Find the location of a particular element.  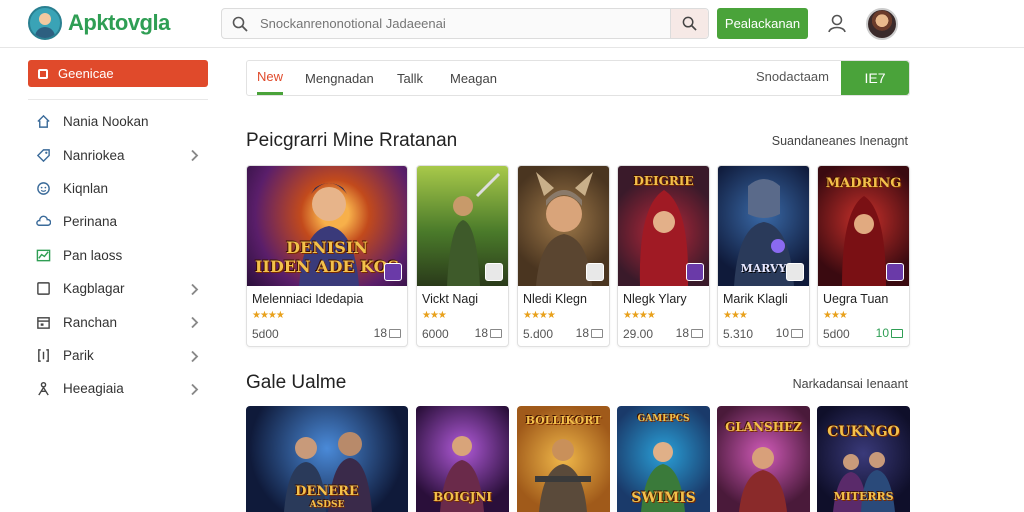

tab-new: New is located at coordinates (270, 78).